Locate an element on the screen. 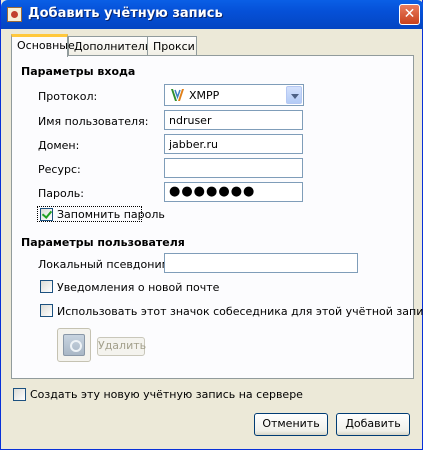  protocol-label: Протокол: is located at coordinates (68, 96).